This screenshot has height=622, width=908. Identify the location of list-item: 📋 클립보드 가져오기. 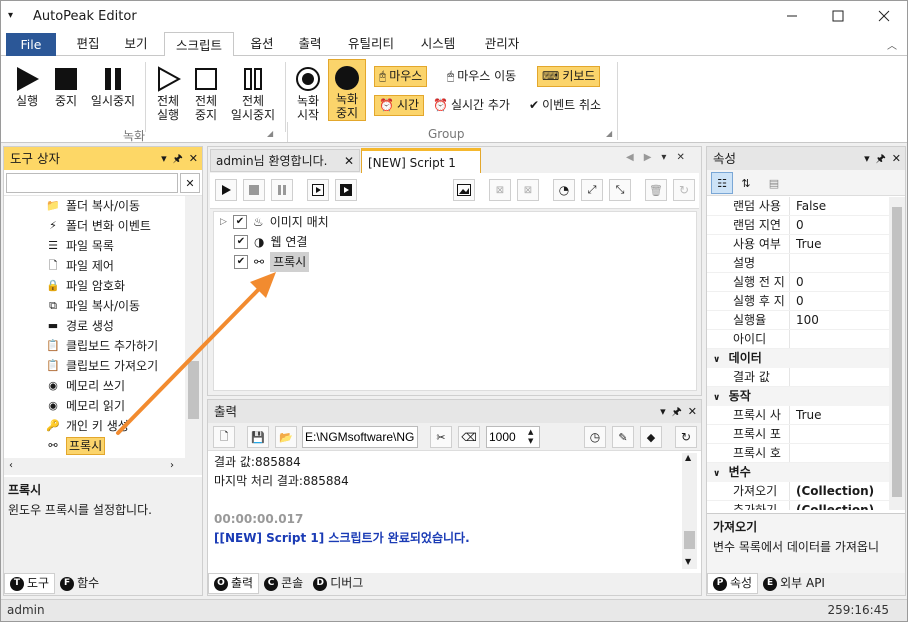
(115, 366).